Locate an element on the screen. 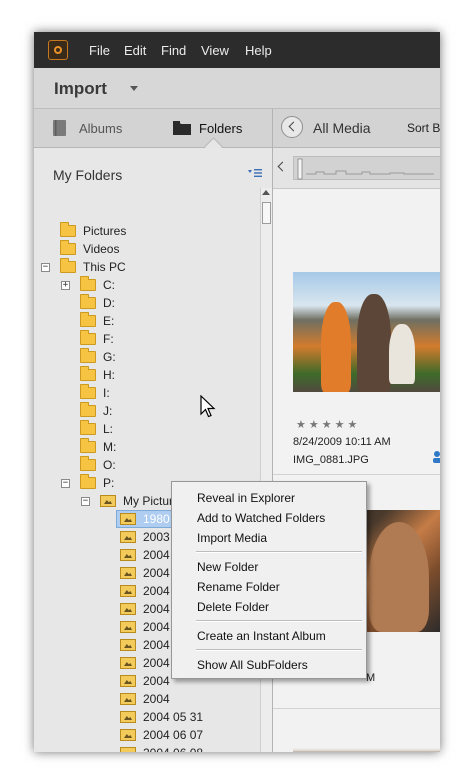 The height and width of the screenshot is (784, 472). folder-tree-label: H: is located at coordinates (109, 375).